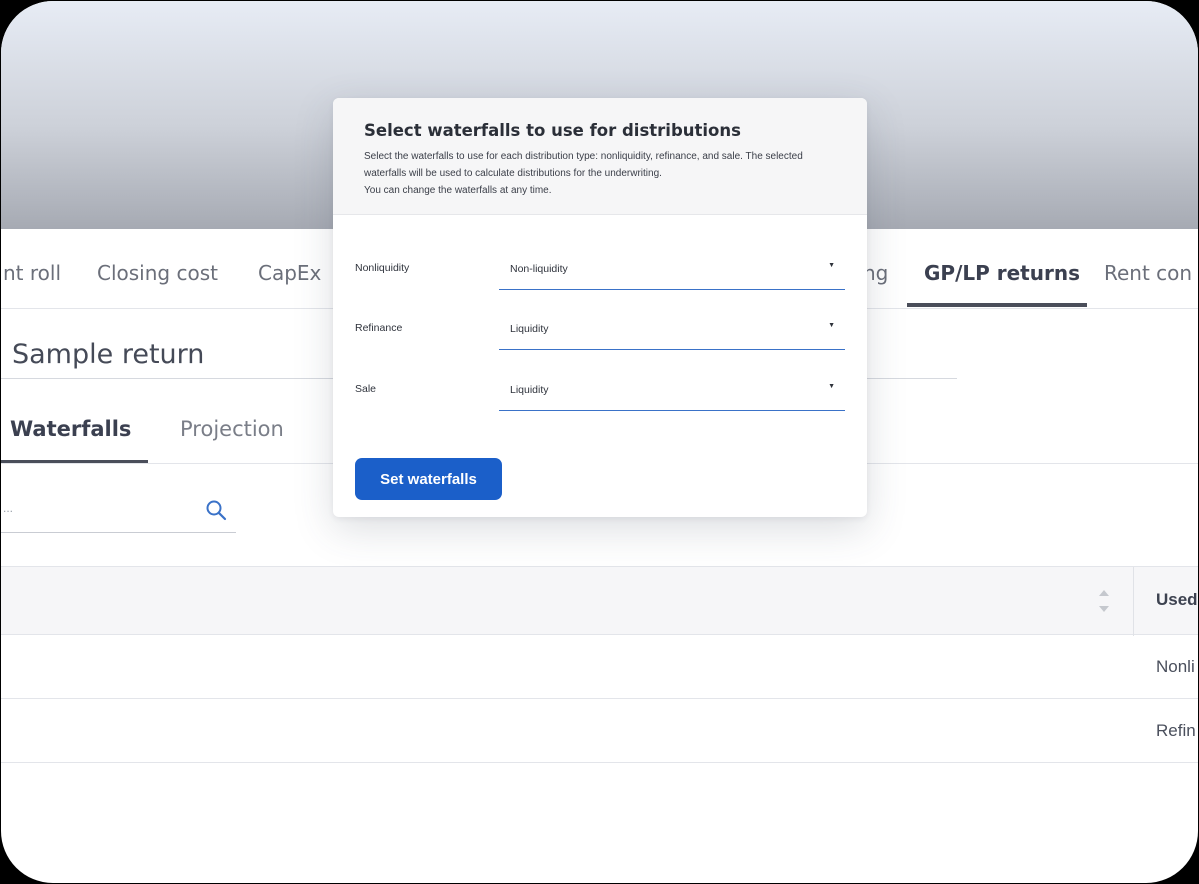  I want to click on table-row: Nonli, so click(599, 667).